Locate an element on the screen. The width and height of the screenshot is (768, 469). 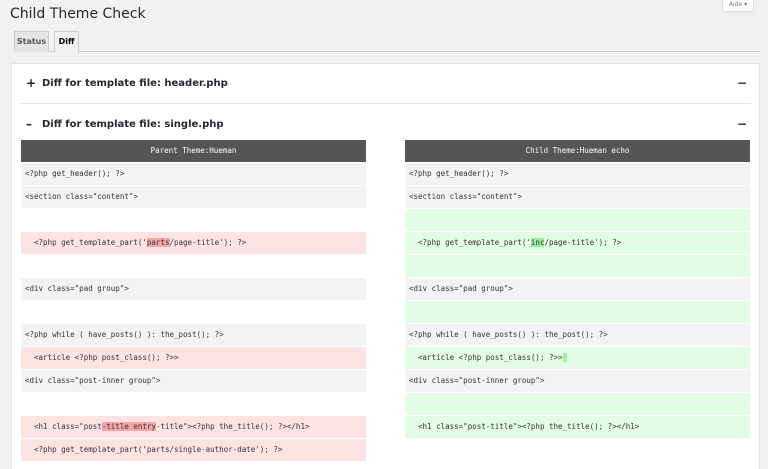
diff-highlight: parts is located at coordinates (158, 242).